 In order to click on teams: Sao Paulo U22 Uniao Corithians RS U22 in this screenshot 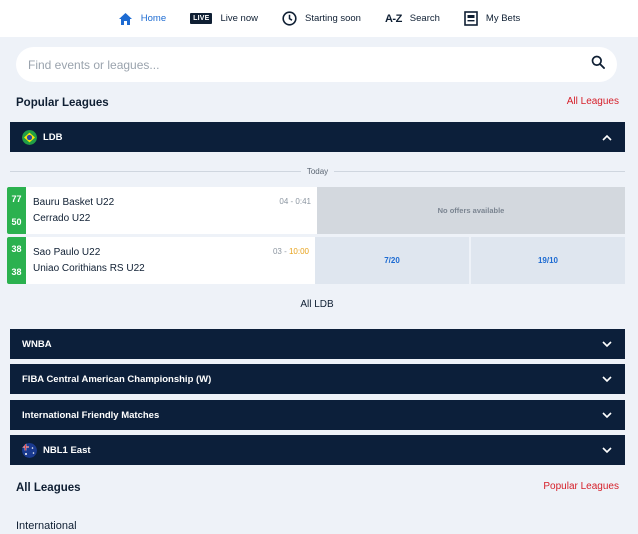, I will do `click(85, 260)`.